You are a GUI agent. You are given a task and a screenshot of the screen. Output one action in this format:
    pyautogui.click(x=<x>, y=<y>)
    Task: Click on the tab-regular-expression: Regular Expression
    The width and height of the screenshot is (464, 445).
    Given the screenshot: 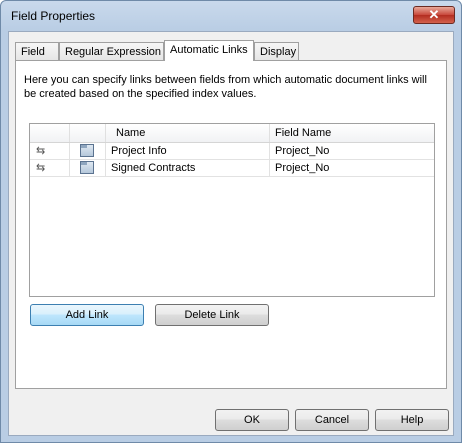 What is the action you would take?
    pyautogui.click(x=111, y=51)
    